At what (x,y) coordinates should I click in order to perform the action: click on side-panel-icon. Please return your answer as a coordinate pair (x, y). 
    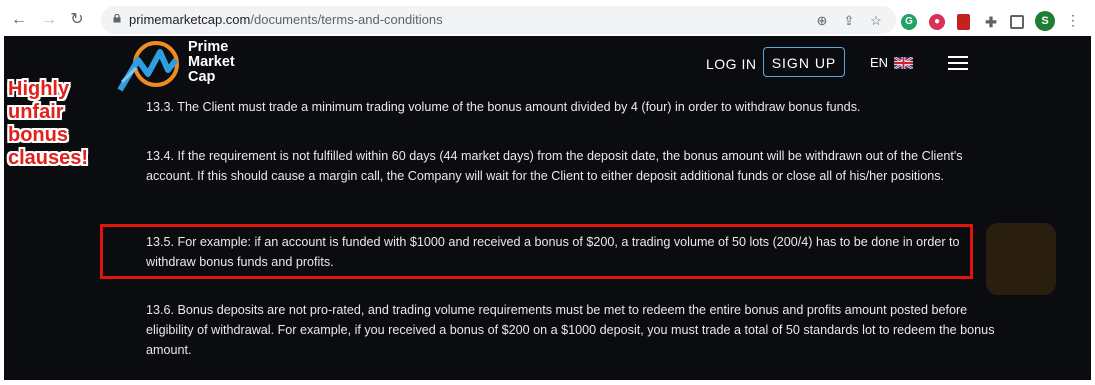
    Looking at the image, I should click on (1017, 22).